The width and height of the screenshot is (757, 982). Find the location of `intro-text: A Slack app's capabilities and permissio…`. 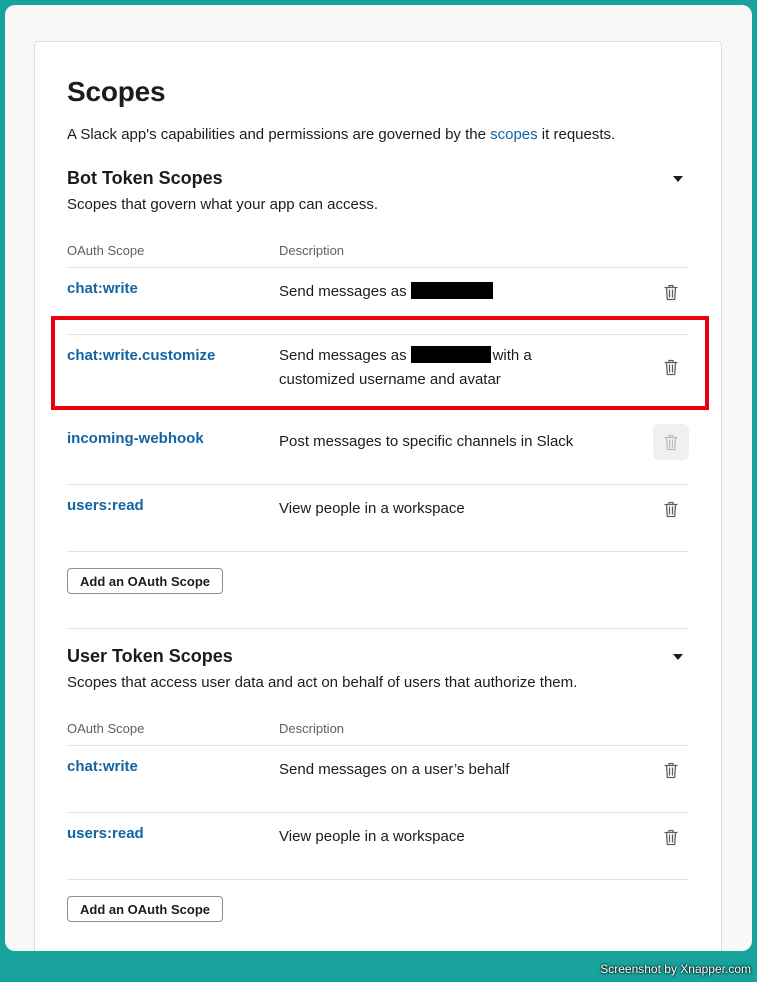

intro-text: A Slack app's capabilities and permissio… is located at coordinates (341, 134).